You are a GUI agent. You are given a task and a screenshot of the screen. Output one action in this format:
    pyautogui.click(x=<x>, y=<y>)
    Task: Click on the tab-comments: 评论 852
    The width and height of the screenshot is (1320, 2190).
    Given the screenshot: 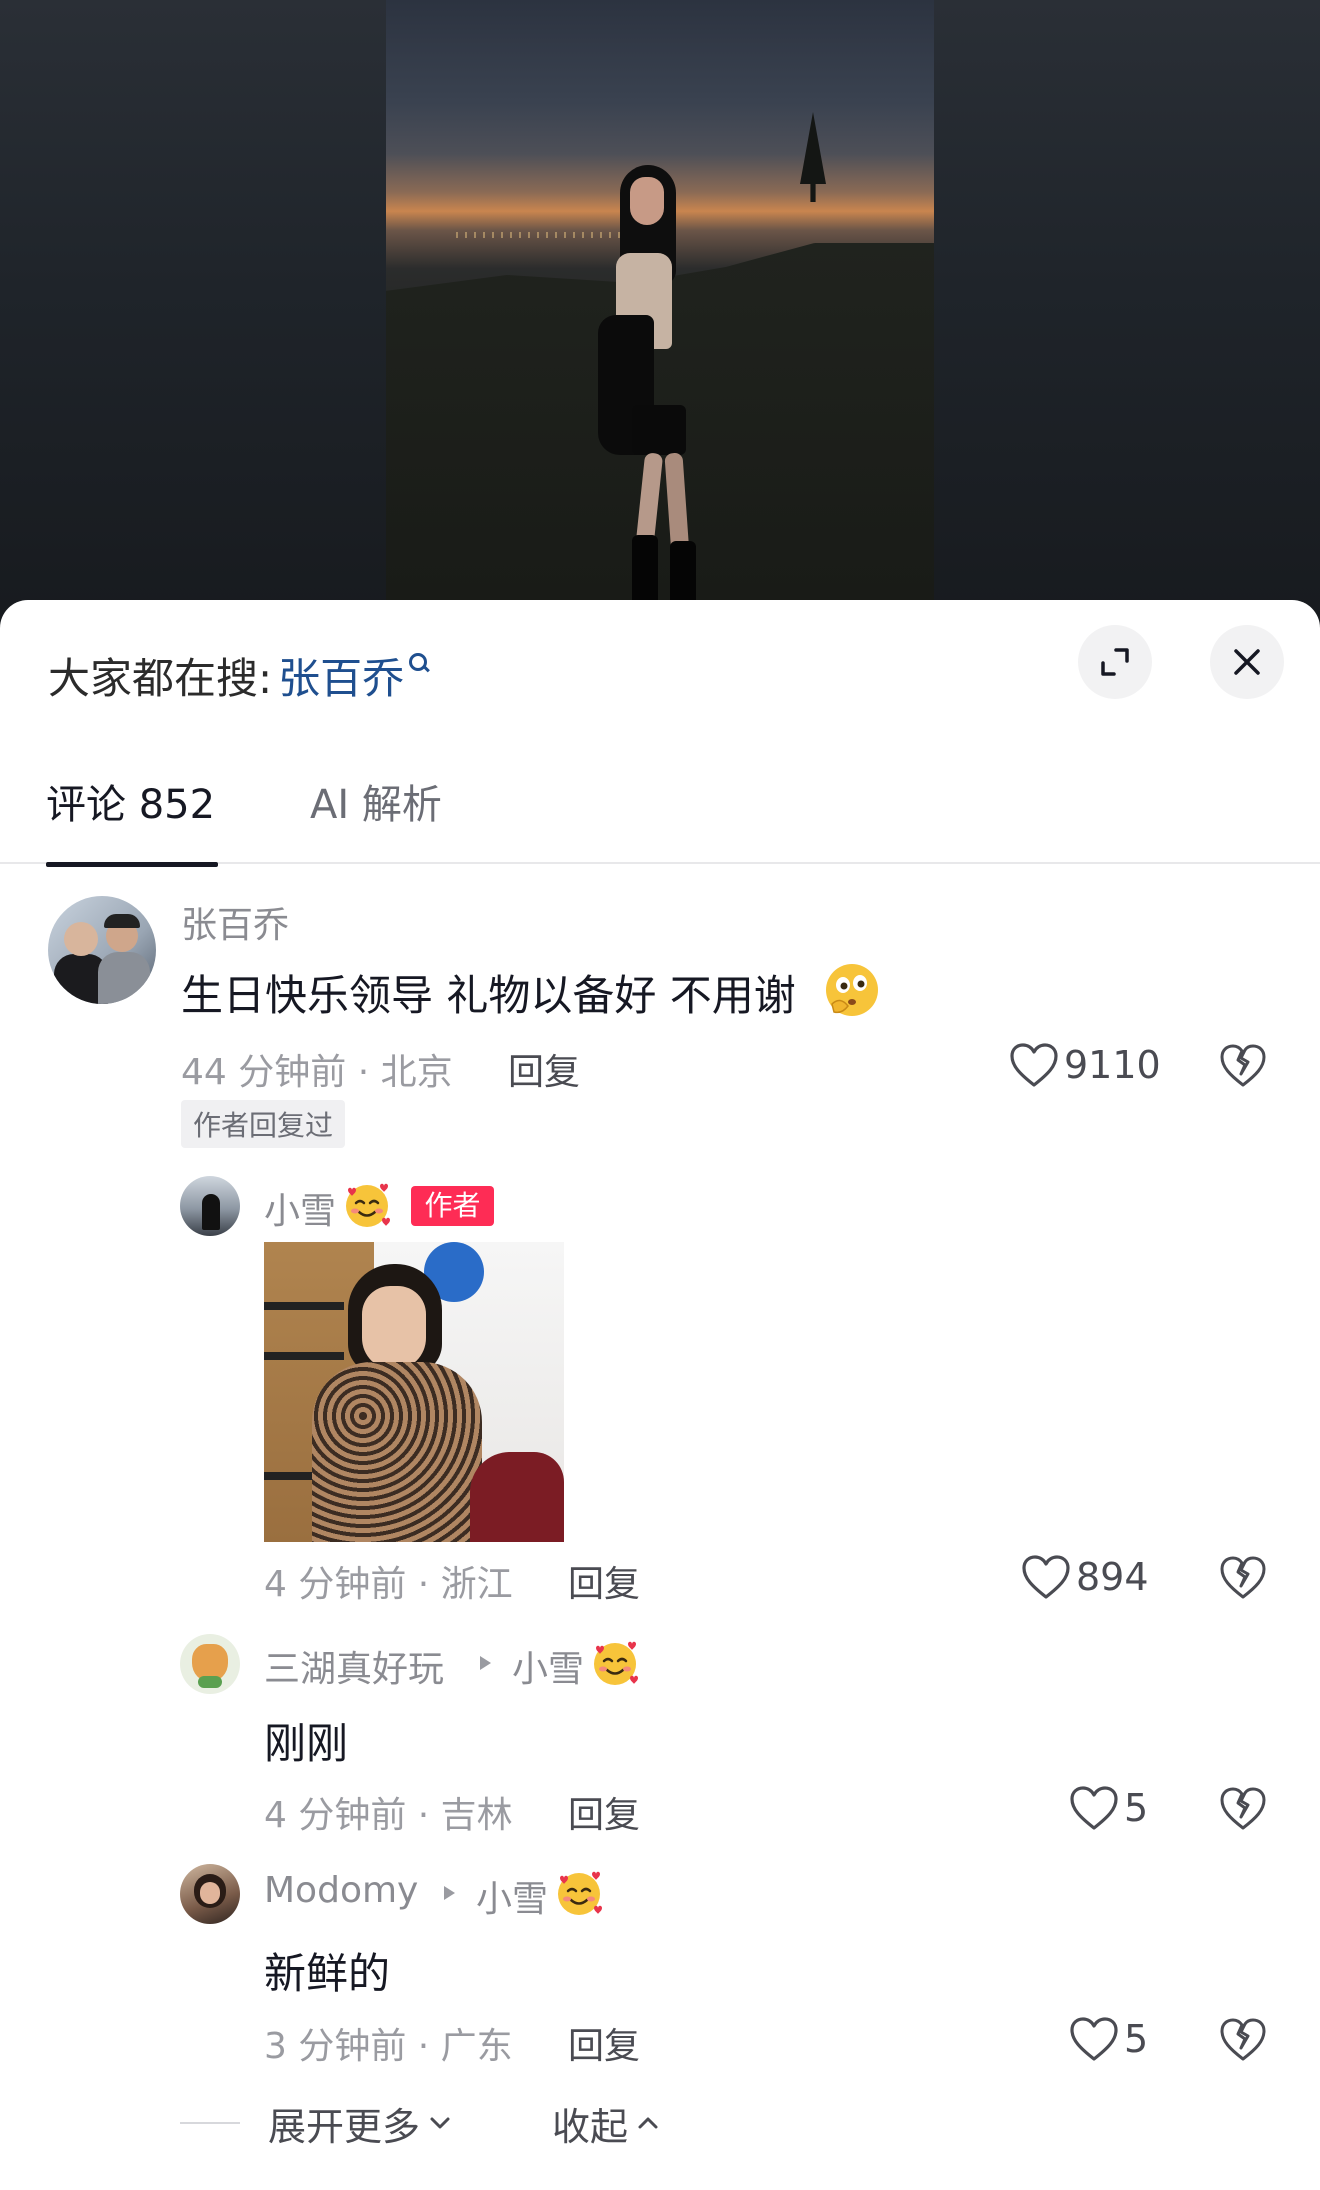 What is the action you would take?
    pyautogui.click(x=132, y=819)
    